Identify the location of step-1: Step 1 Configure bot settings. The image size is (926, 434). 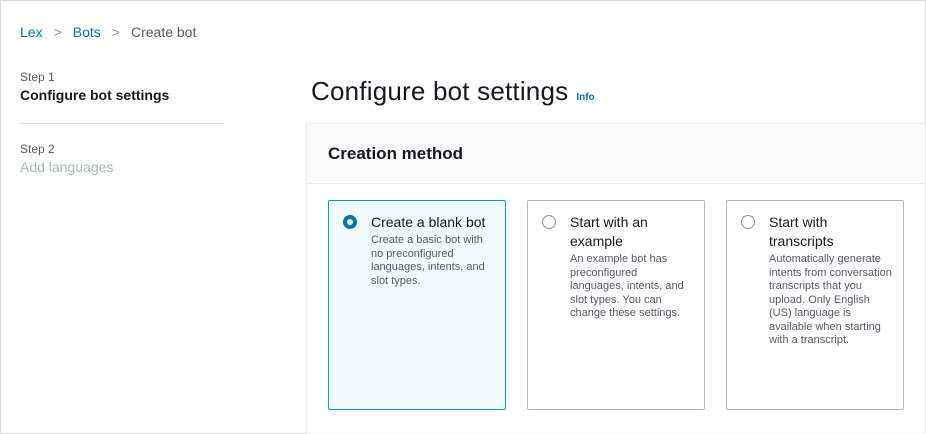
(122, 86).